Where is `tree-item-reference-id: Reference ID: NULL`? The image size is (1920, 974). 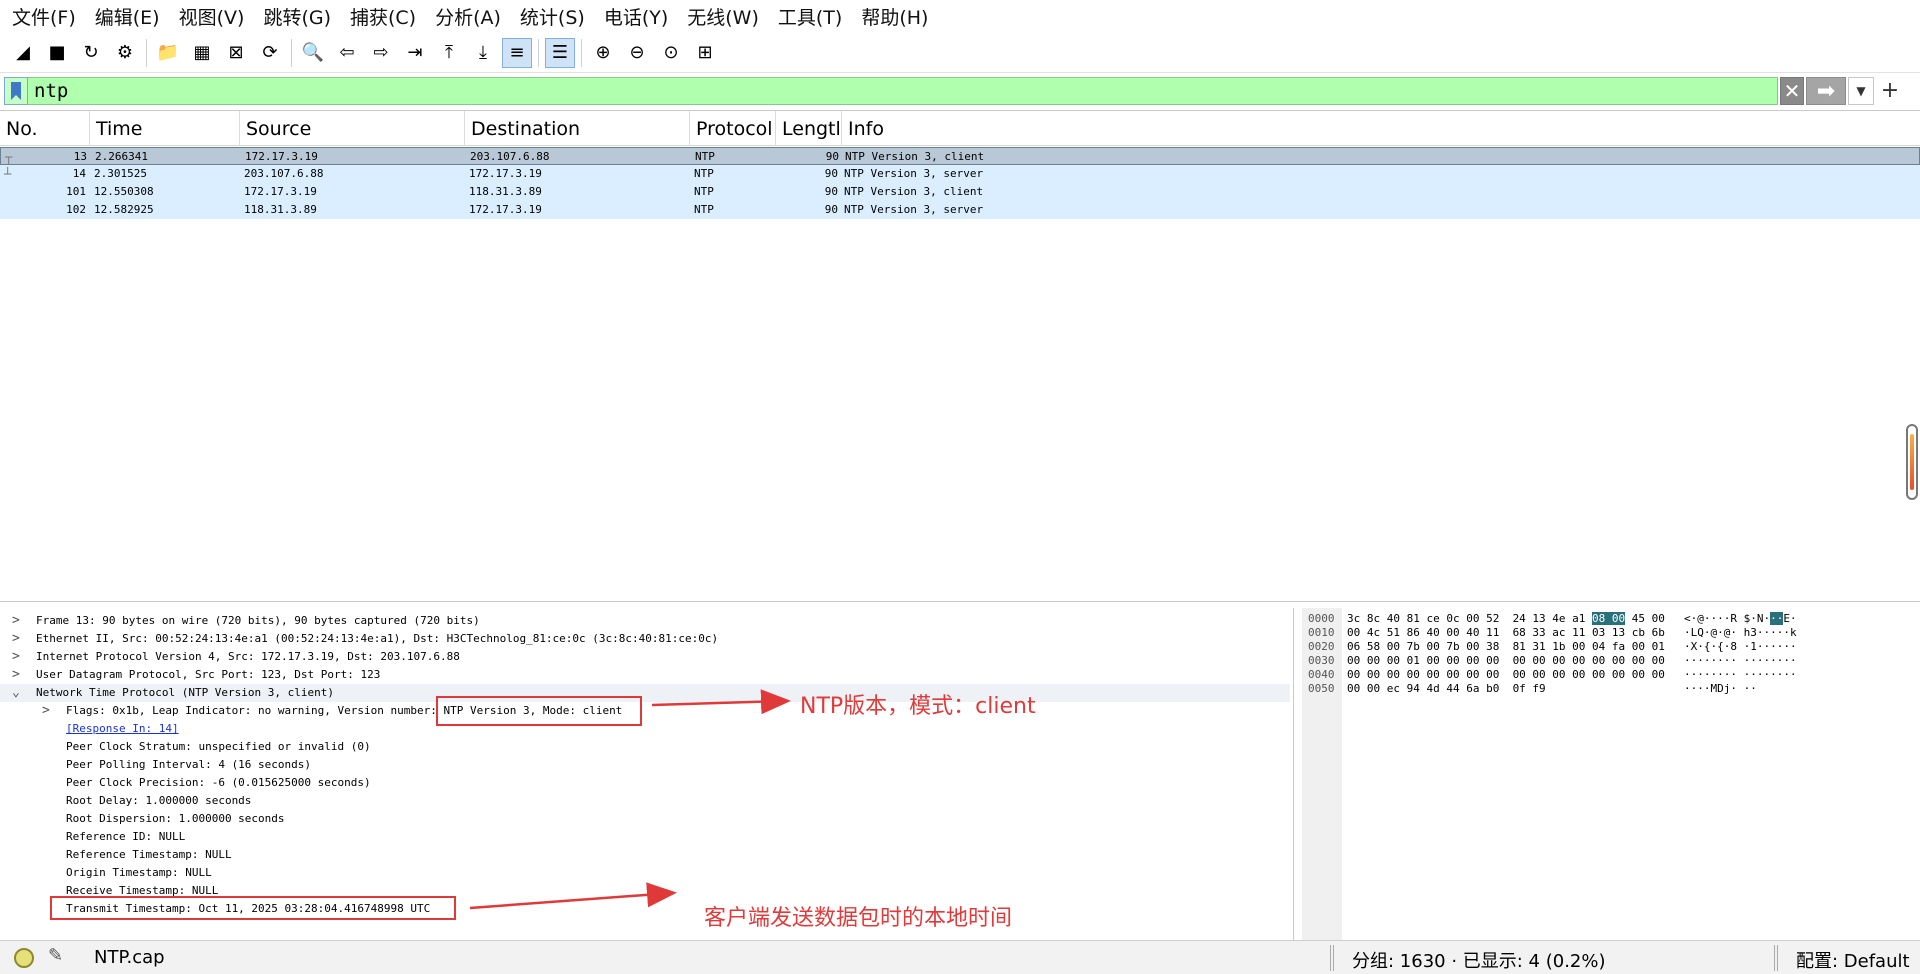 tree-item-reference-id: Reference ID: NULL is located at coordinates (645, 837).